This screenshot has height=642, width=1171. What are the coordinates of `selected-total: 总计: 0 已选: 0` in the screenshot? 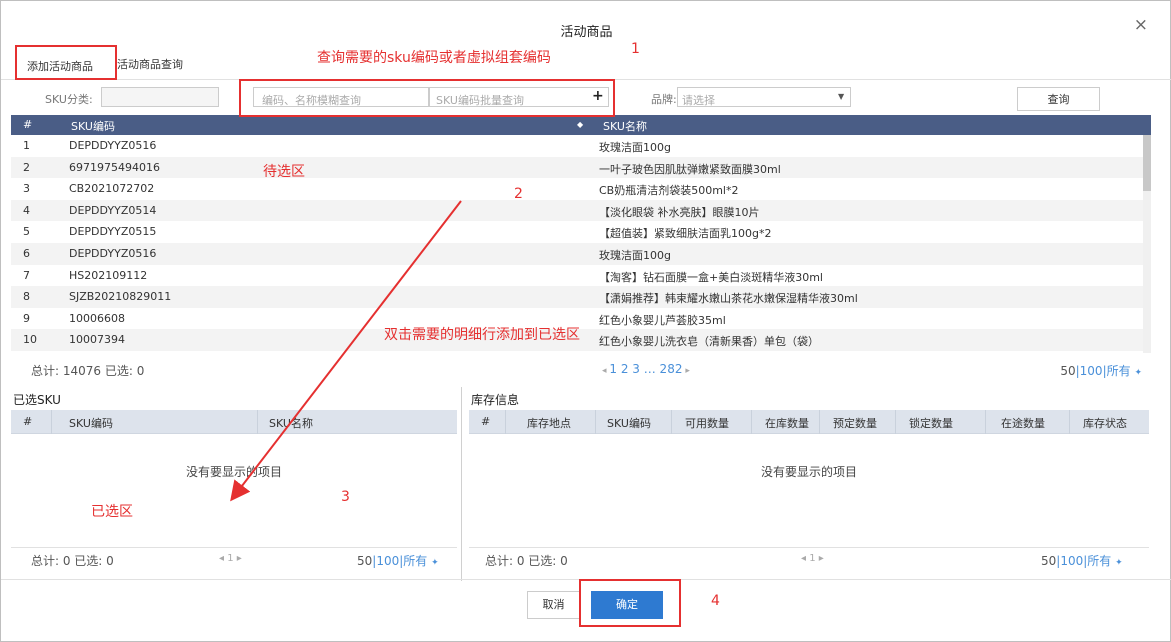 It's located at (72, 561).